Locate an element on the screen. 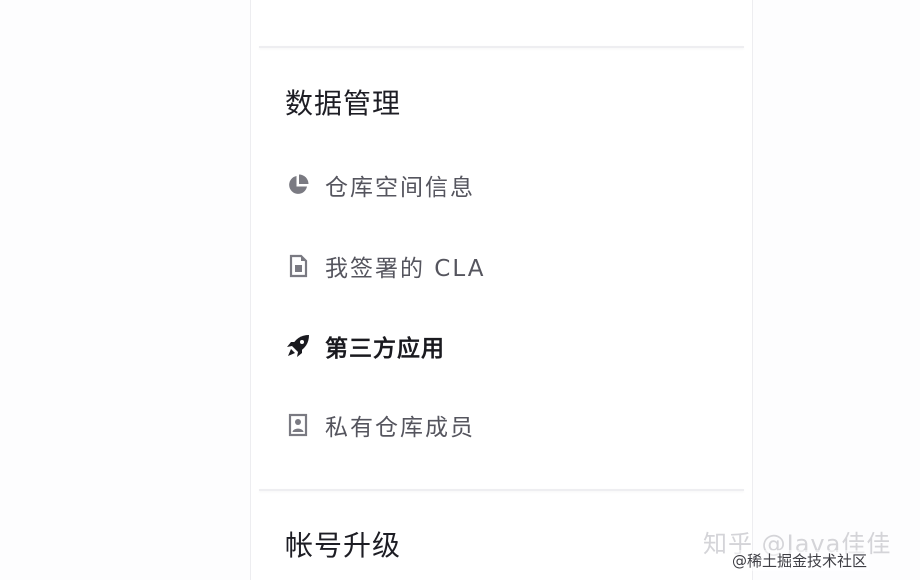 This screenshot has width=920, height=580. menu-item-repo-space-info: 仓库空间信息 is located at coordinates (380, 185).